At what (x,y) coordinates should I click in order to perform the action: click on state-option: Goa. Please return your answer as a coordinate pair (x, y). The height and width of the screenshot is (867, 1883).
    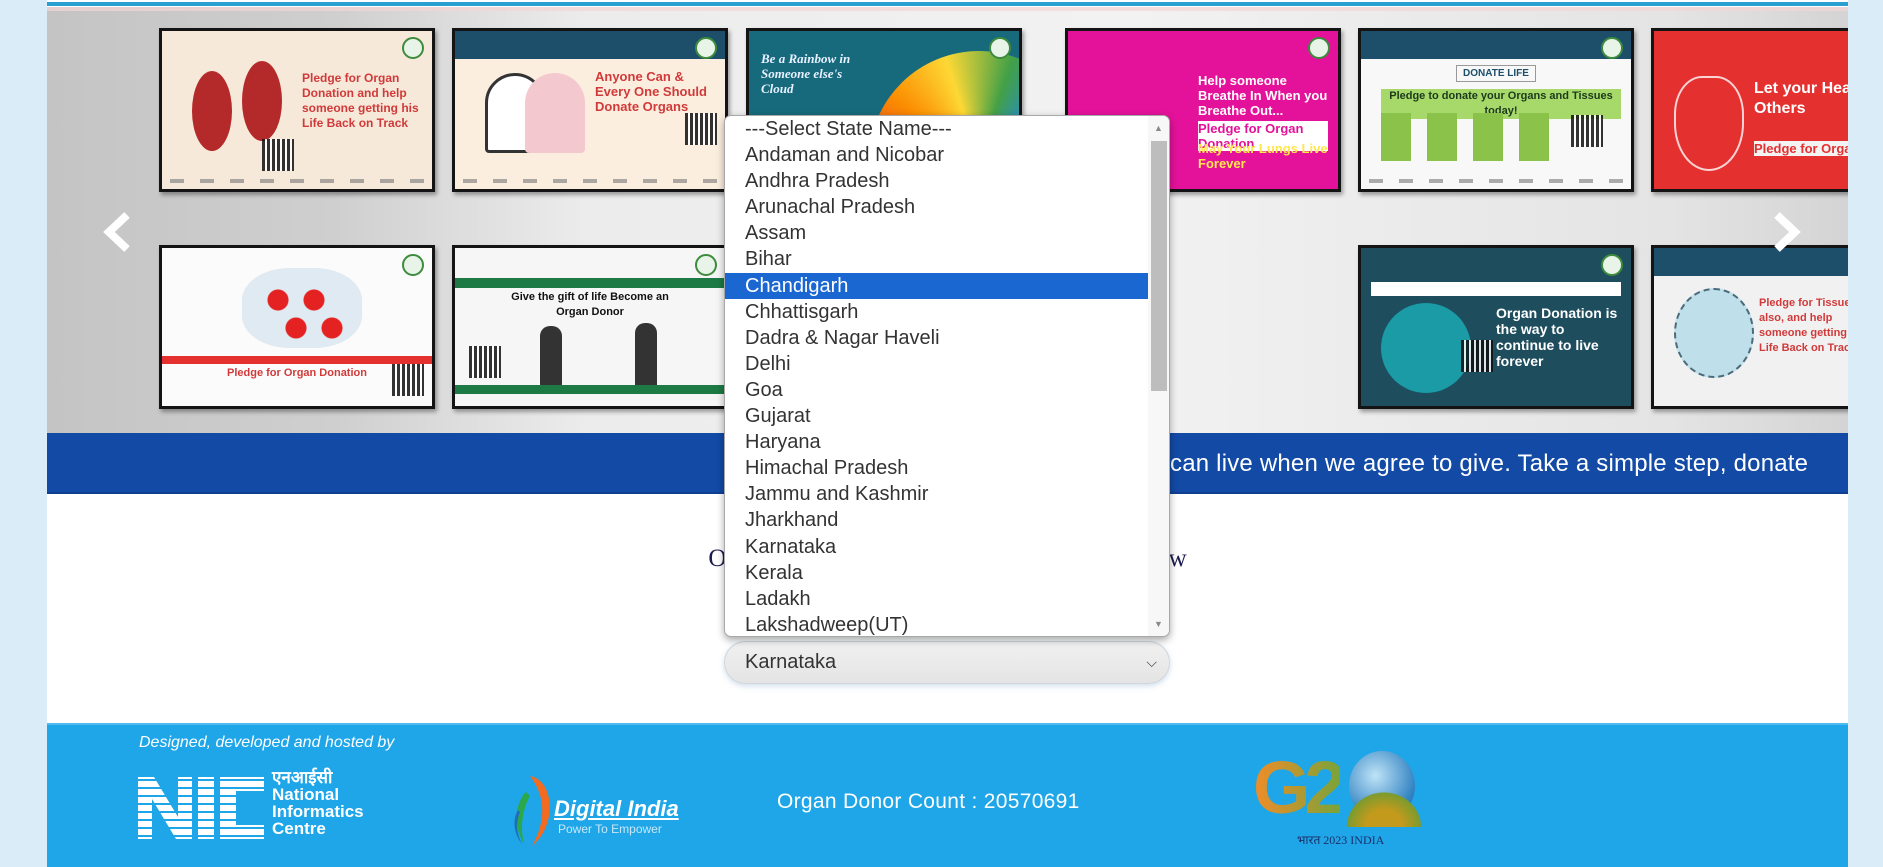
    Looking at the image, I should click on (937, 390).